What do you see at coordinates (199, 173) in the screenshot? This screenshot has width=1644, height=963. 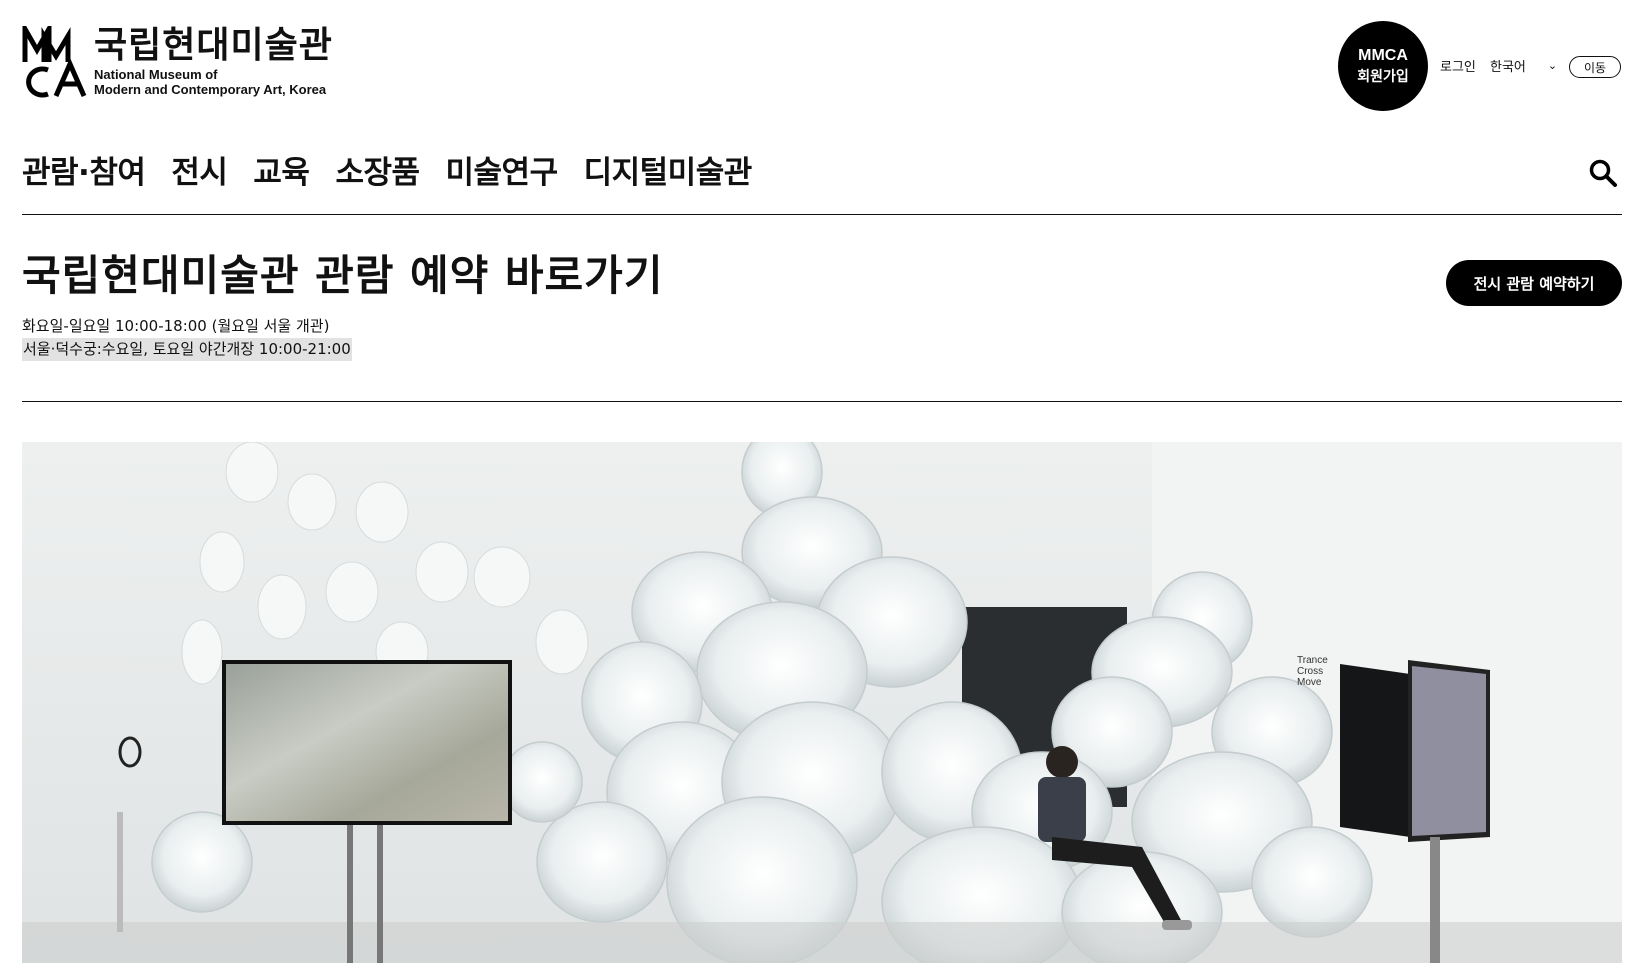 I see `nav-item-exhibitions: 전시` at bounding box center [199, 173].